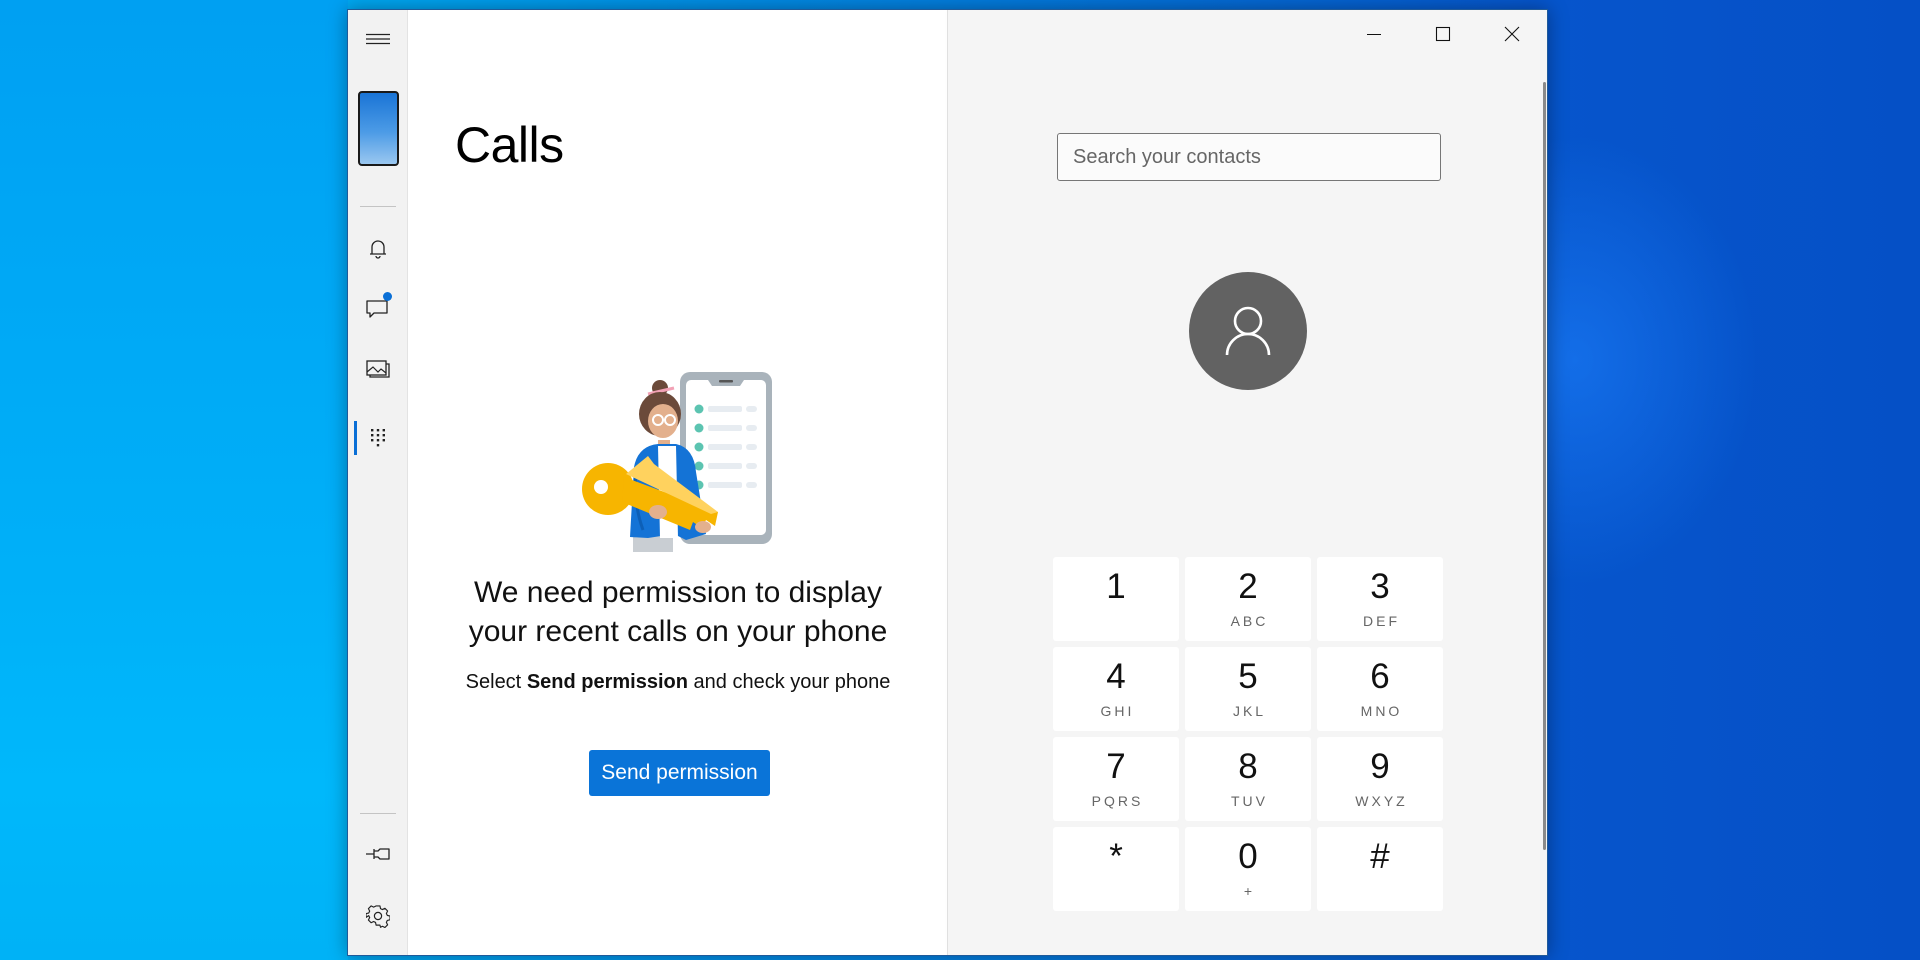  I want to click on key-digit: 9, so click(1380, 766).